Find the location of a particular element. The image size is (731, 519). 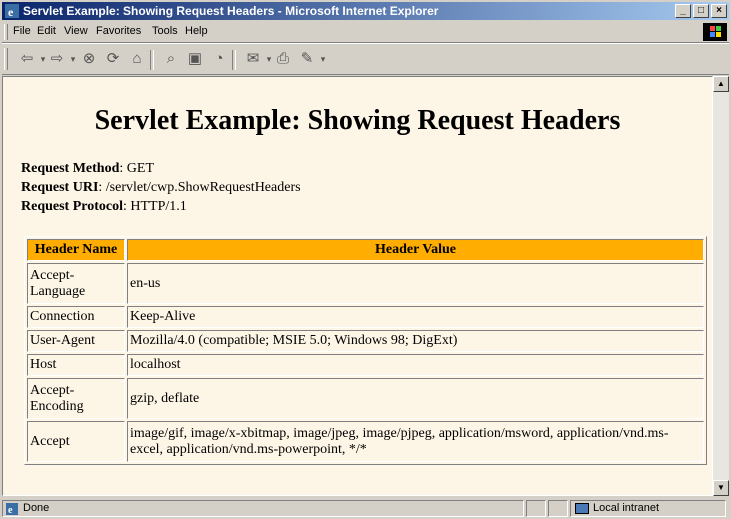

menu-favorites: Favorites is located at coordinates (118, 31).